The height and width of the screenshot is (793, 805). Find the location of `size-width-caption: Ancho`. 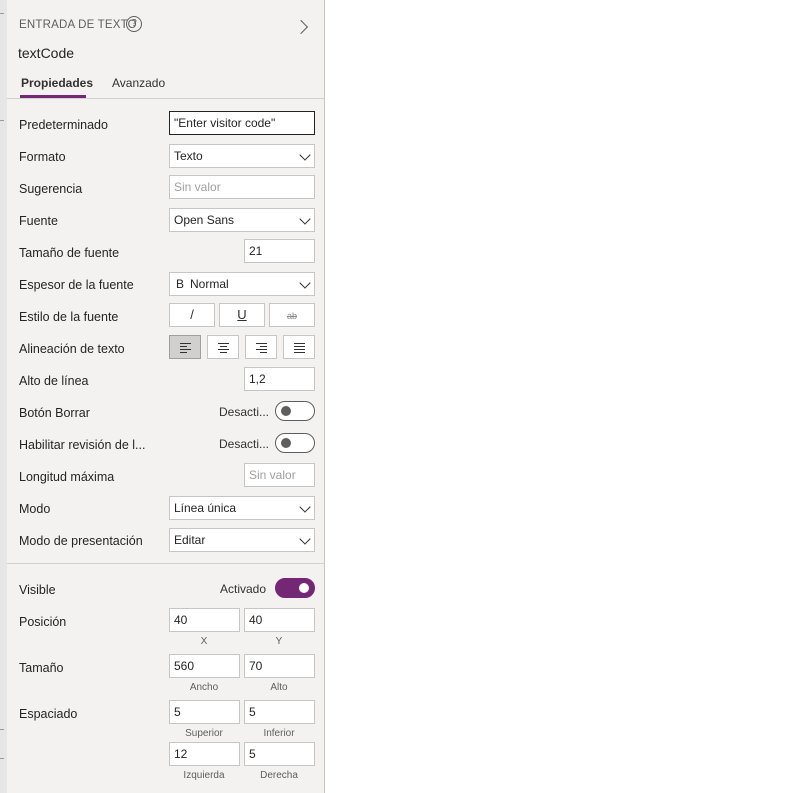

size-width-caption: Ancho is located at coordinates (204, 687).